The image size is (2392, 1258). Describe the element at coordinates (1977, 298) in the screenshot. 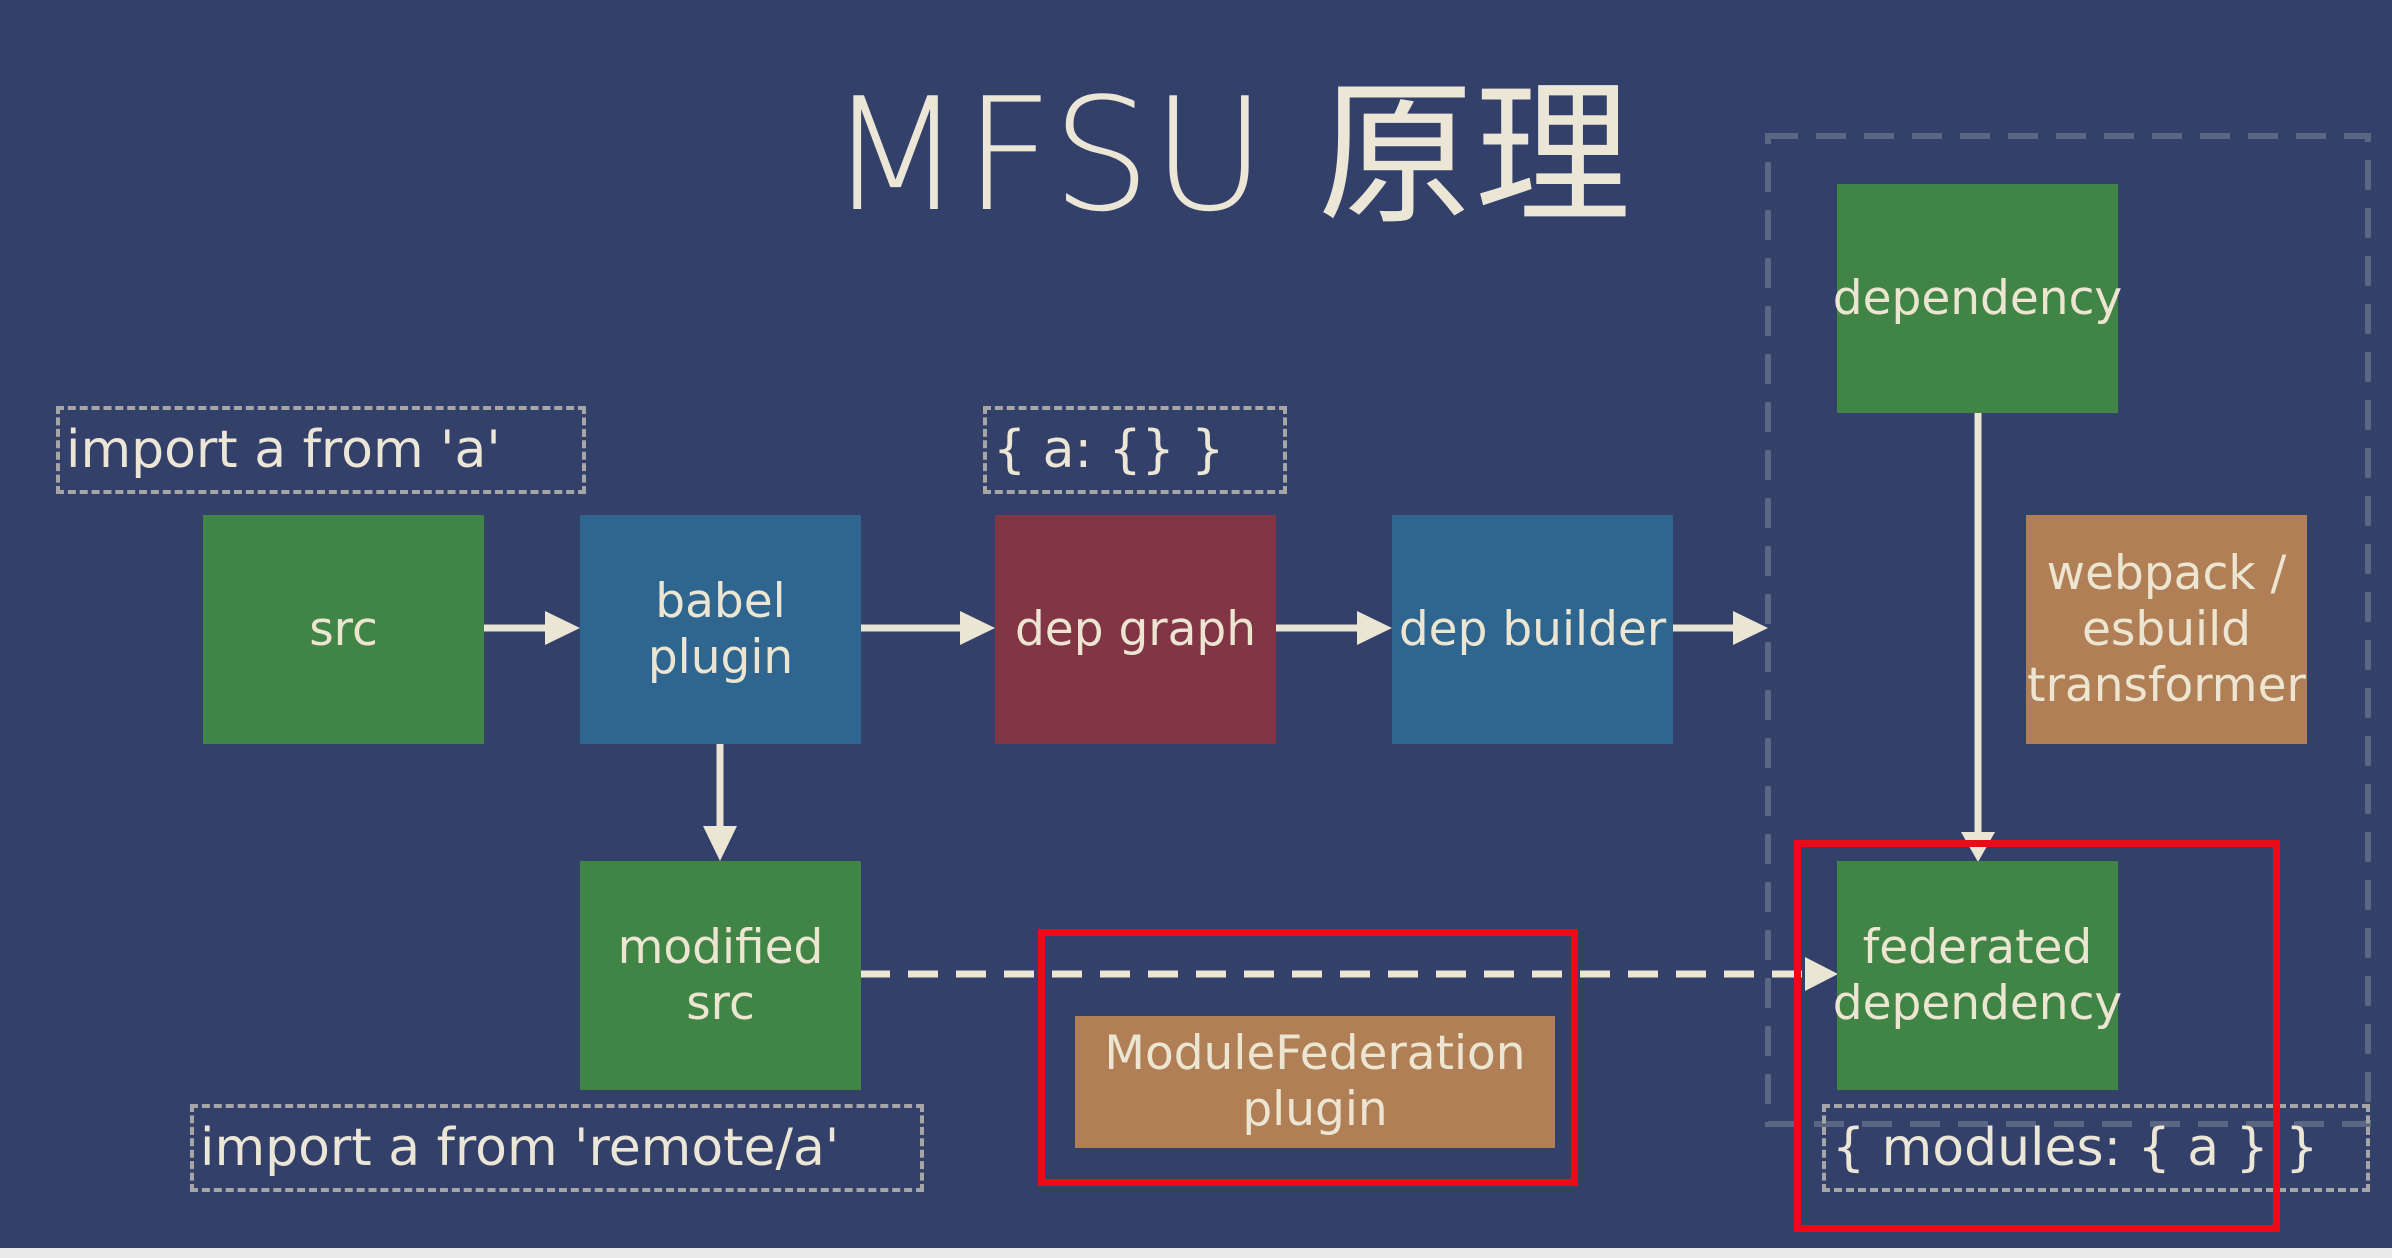

I see `dependency-node: dependency` at that location.